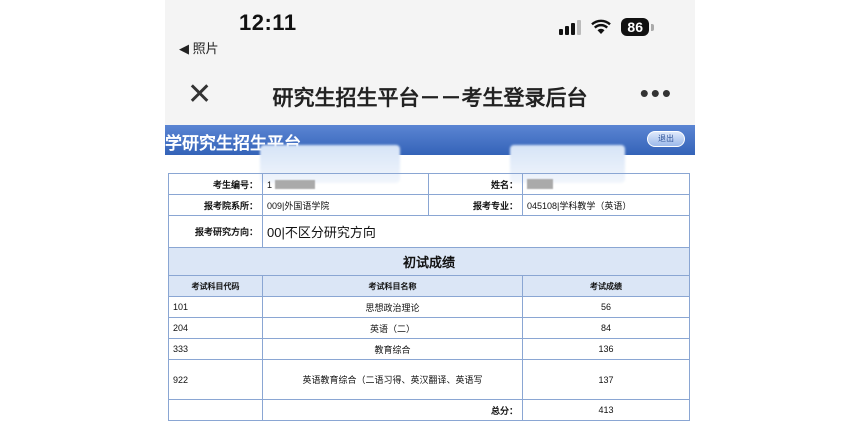  What do you see at coordinates (215, 379) in the screenshot?
I see `row-code: 922` at bounding box center [215, 379].